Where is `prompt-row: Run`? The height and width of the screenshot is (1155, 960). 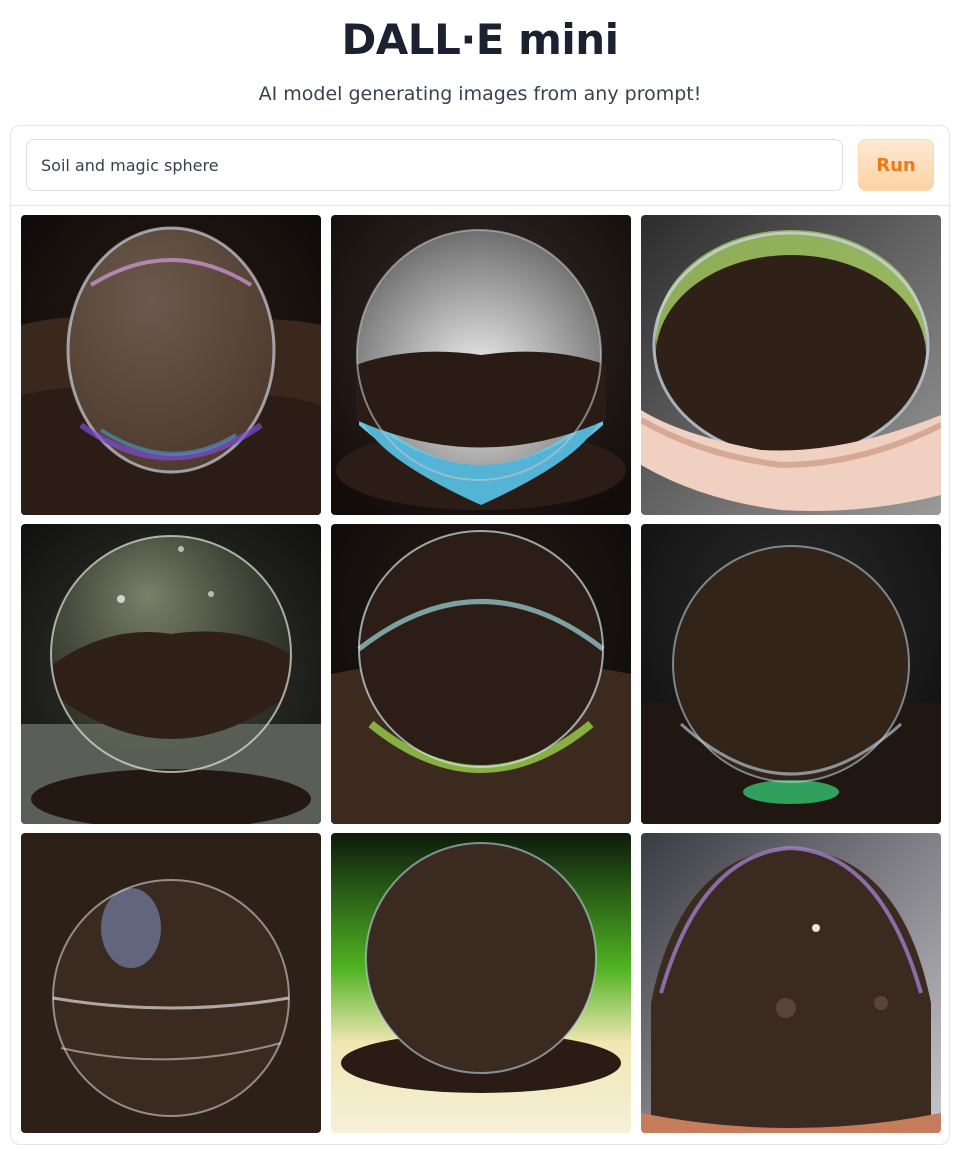
prompt-row: Run is located at coordinates (480, 166).